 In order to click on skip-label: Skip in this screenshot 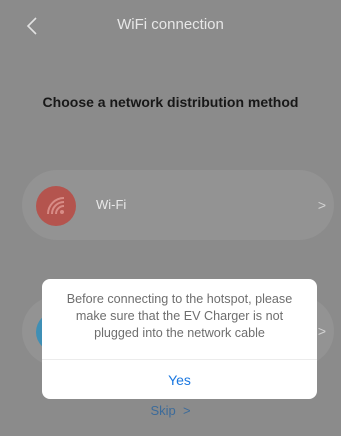, I will do `click(163, 410)`.